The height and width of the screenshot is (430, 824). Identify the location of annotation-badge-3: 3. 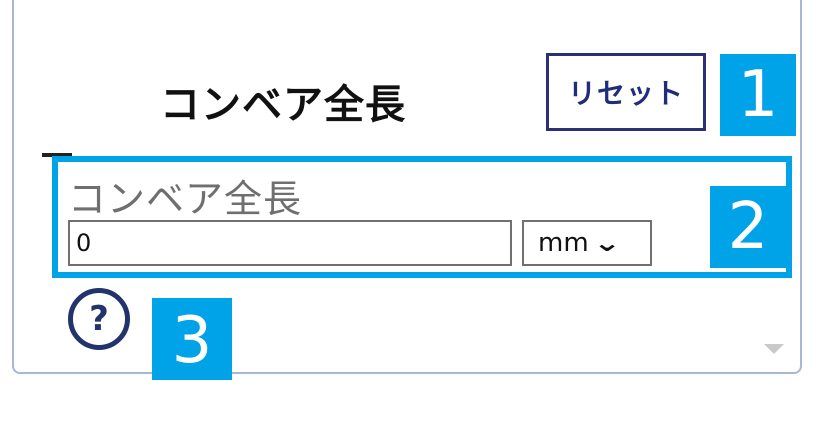
(192, 341).